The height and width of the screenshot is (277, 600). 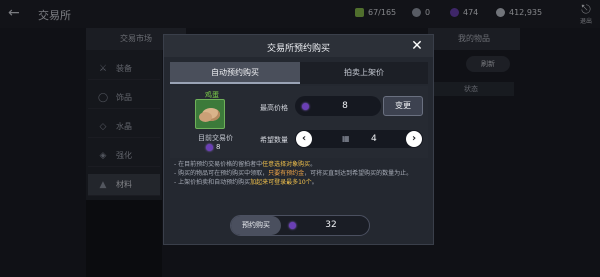 I want to click on note-line: - 在目前预约交易价格的留拍者中任意选择对象购买。, so click(x=245, y=163).